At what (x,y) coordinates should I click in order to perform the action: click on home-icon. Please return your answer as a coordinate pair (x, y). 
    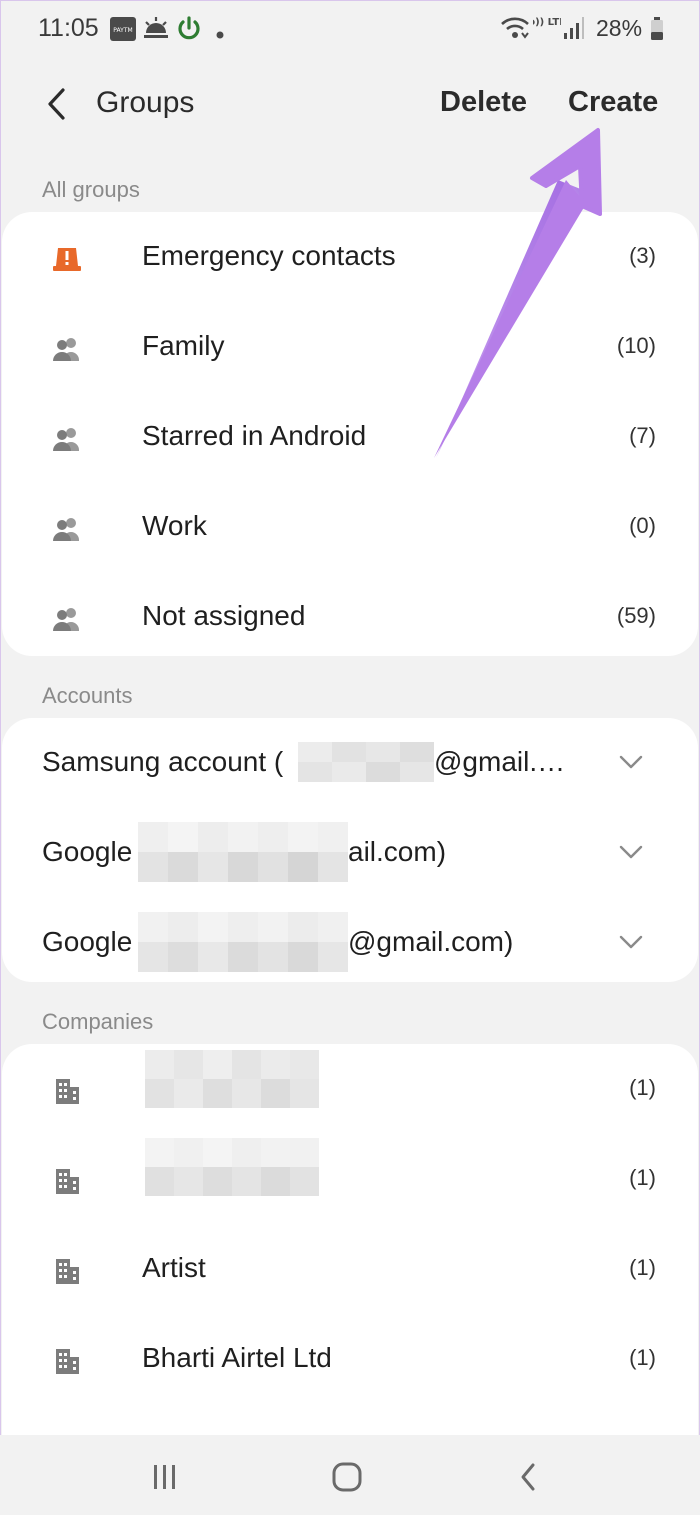
    Looking at the image, I should click on (347, 1477).